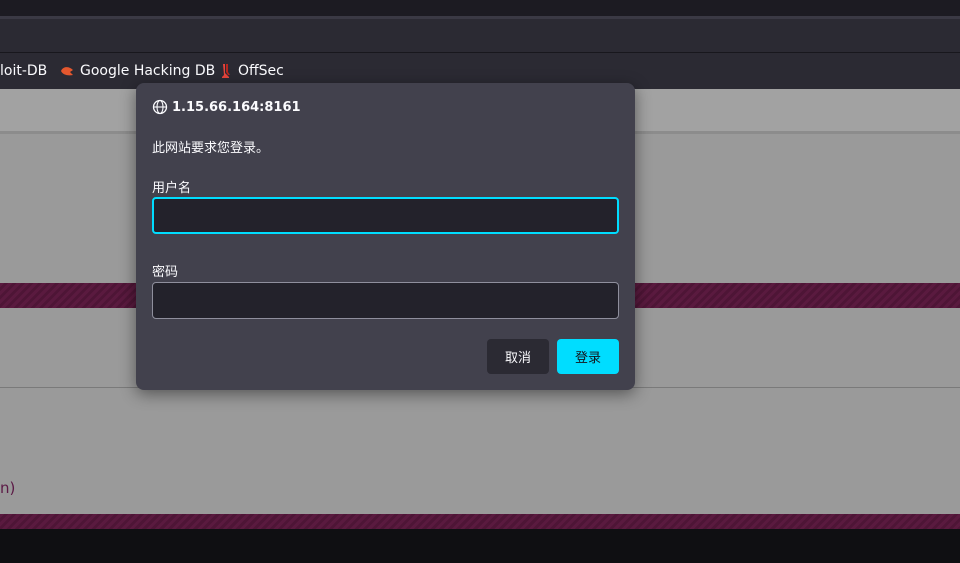 The width and height of the screenshot is (960, 563). What do you see at coordinates (588, 356) in the screenshot?
I see `login-button: 登录` at bounding box center [588, 356].